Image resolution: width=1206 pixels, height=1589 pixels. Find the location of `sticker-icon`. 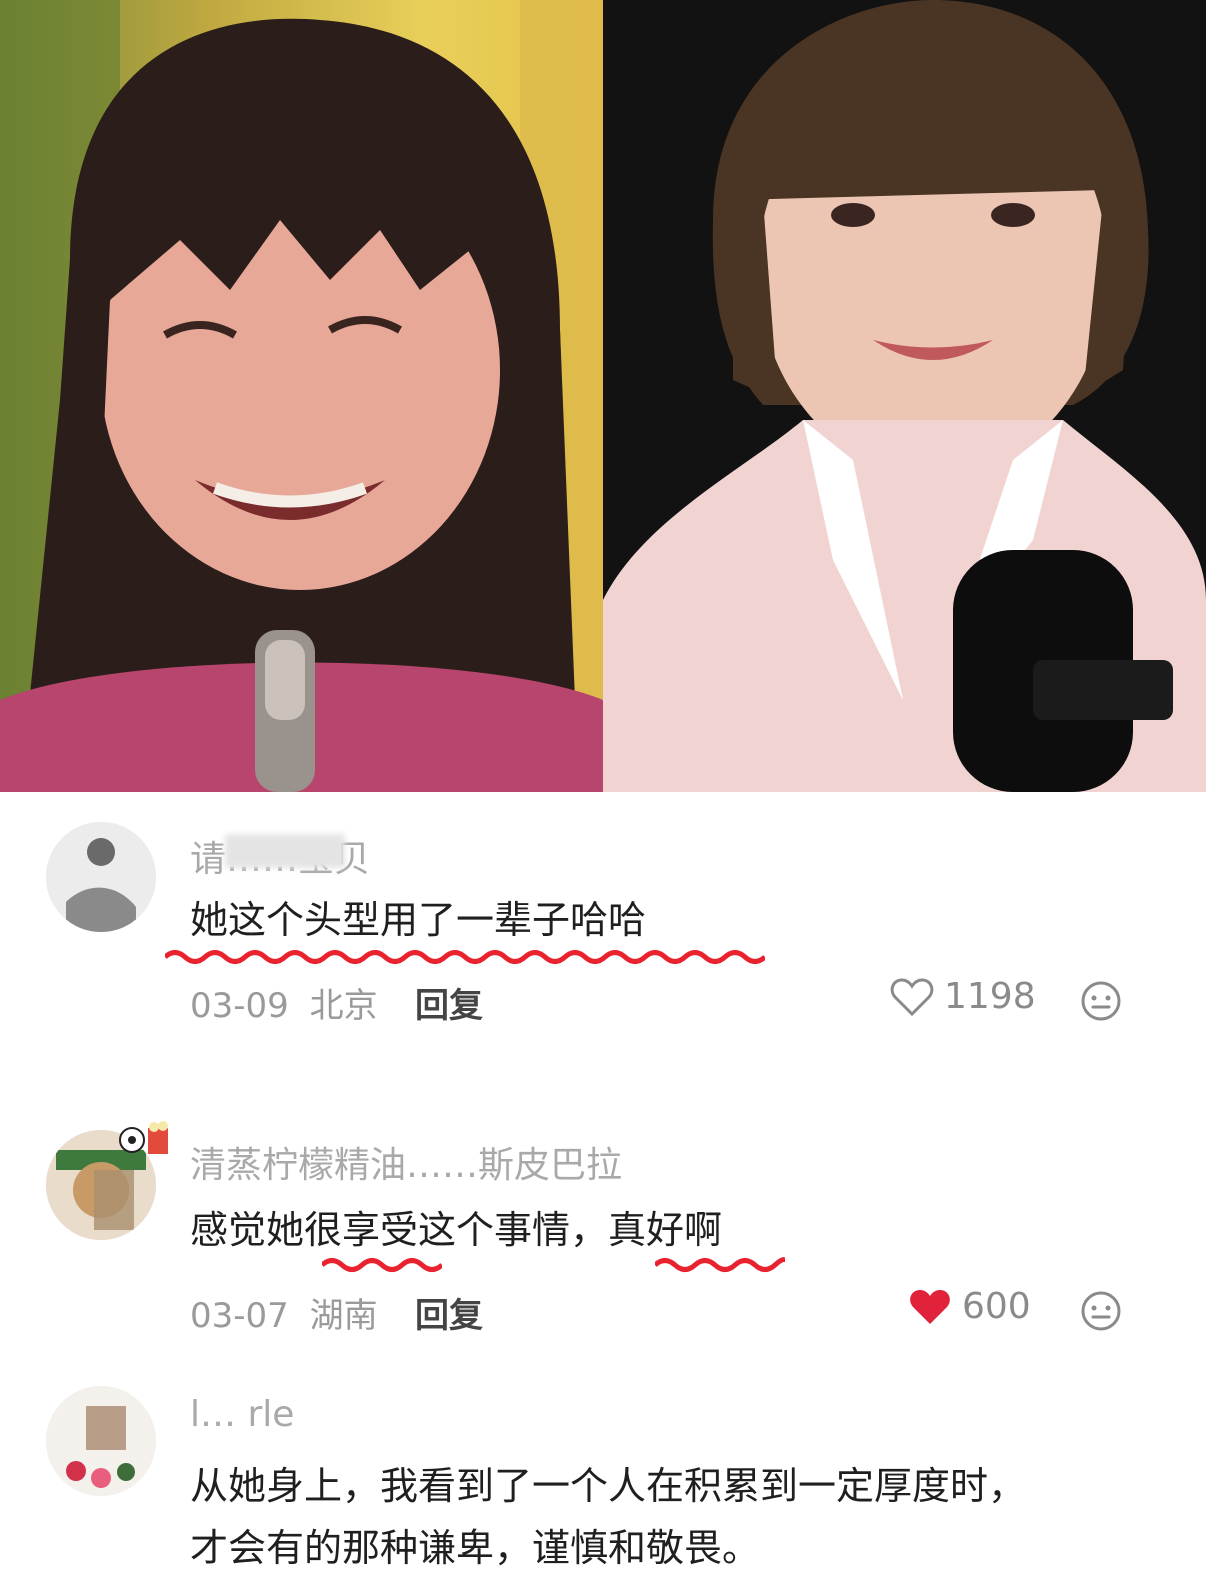

sticker-icon is located at coordinates (143, 1137).